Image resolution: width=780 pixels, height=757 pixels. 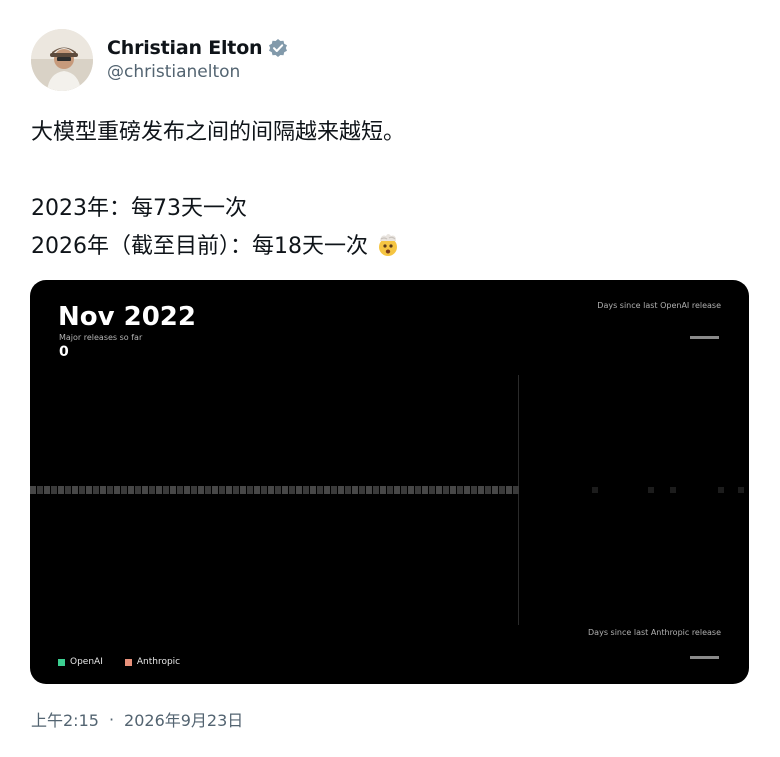 I want to click on anthropic-swatch, so click(x=128, y=662).